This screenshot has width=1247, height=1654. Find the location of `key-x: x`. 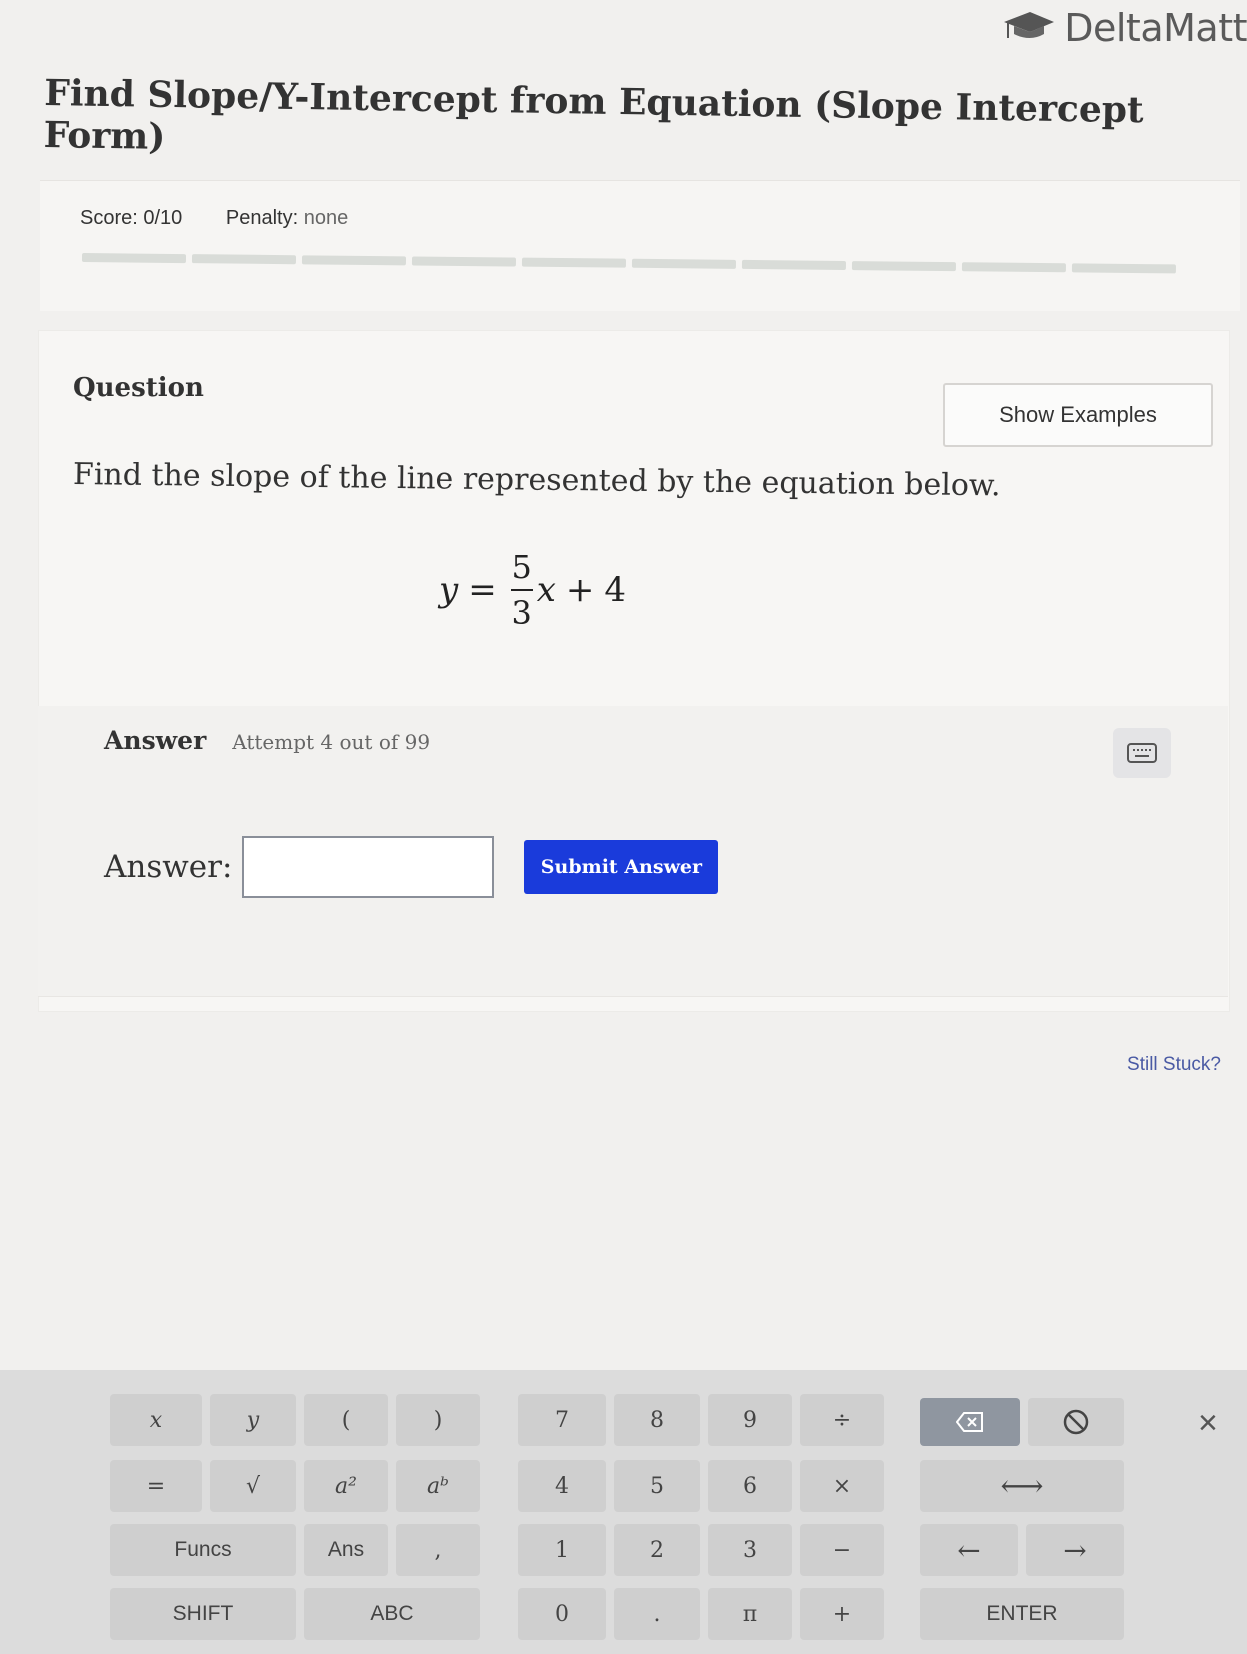

key-x: x is located at coordinates (156, 1420).